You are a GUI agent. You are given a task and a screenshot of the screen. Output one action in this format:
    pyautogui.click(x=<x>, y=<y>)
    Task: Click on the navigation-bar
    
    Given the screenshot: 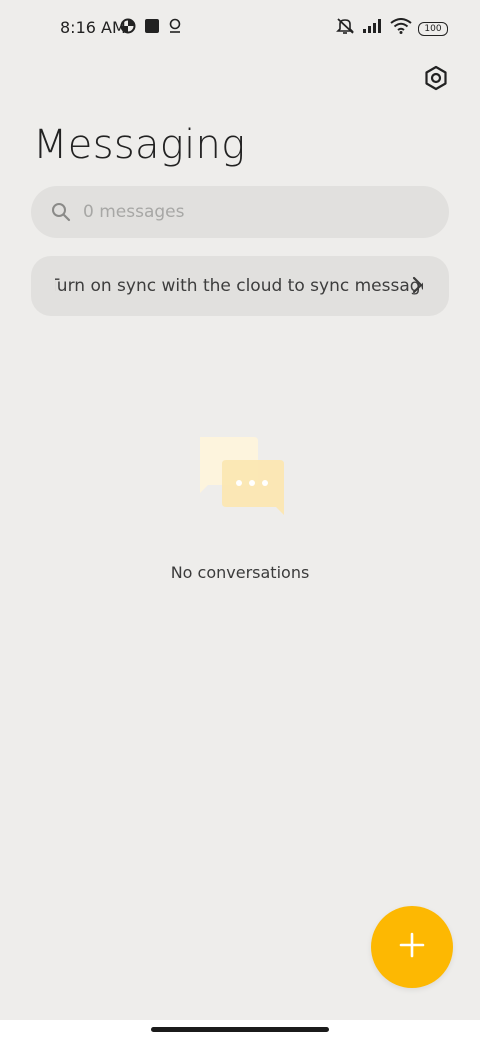 What is the action you would take?
    pyautogui.click(x=240, y=1030)
    